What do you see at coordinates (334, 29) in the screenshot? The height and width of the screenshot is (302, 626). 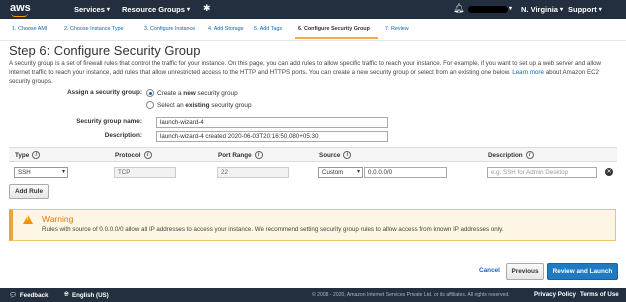 I see `step-configure-security-group: 6. Configure Security Group` at bounding box center [334, 29].